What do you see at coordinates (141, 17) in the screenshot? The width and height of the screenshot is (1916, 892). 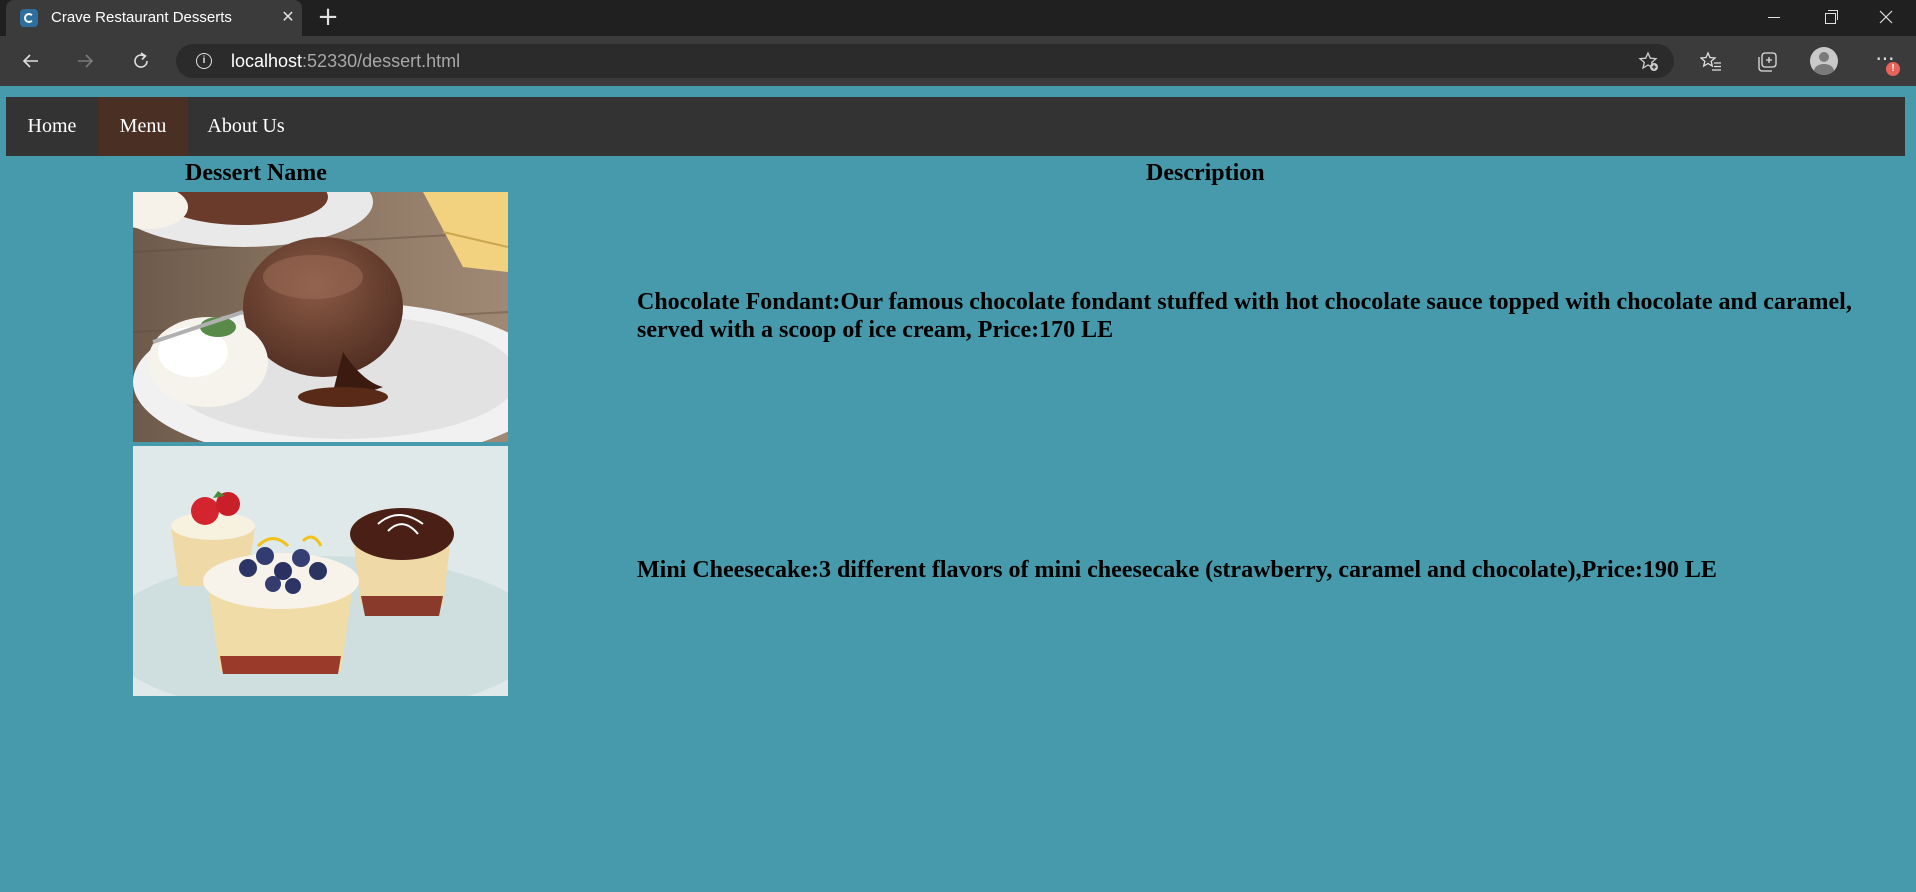 I see `tab-title: Crave Restaurant Desserts` at bounding box center [141, 17].